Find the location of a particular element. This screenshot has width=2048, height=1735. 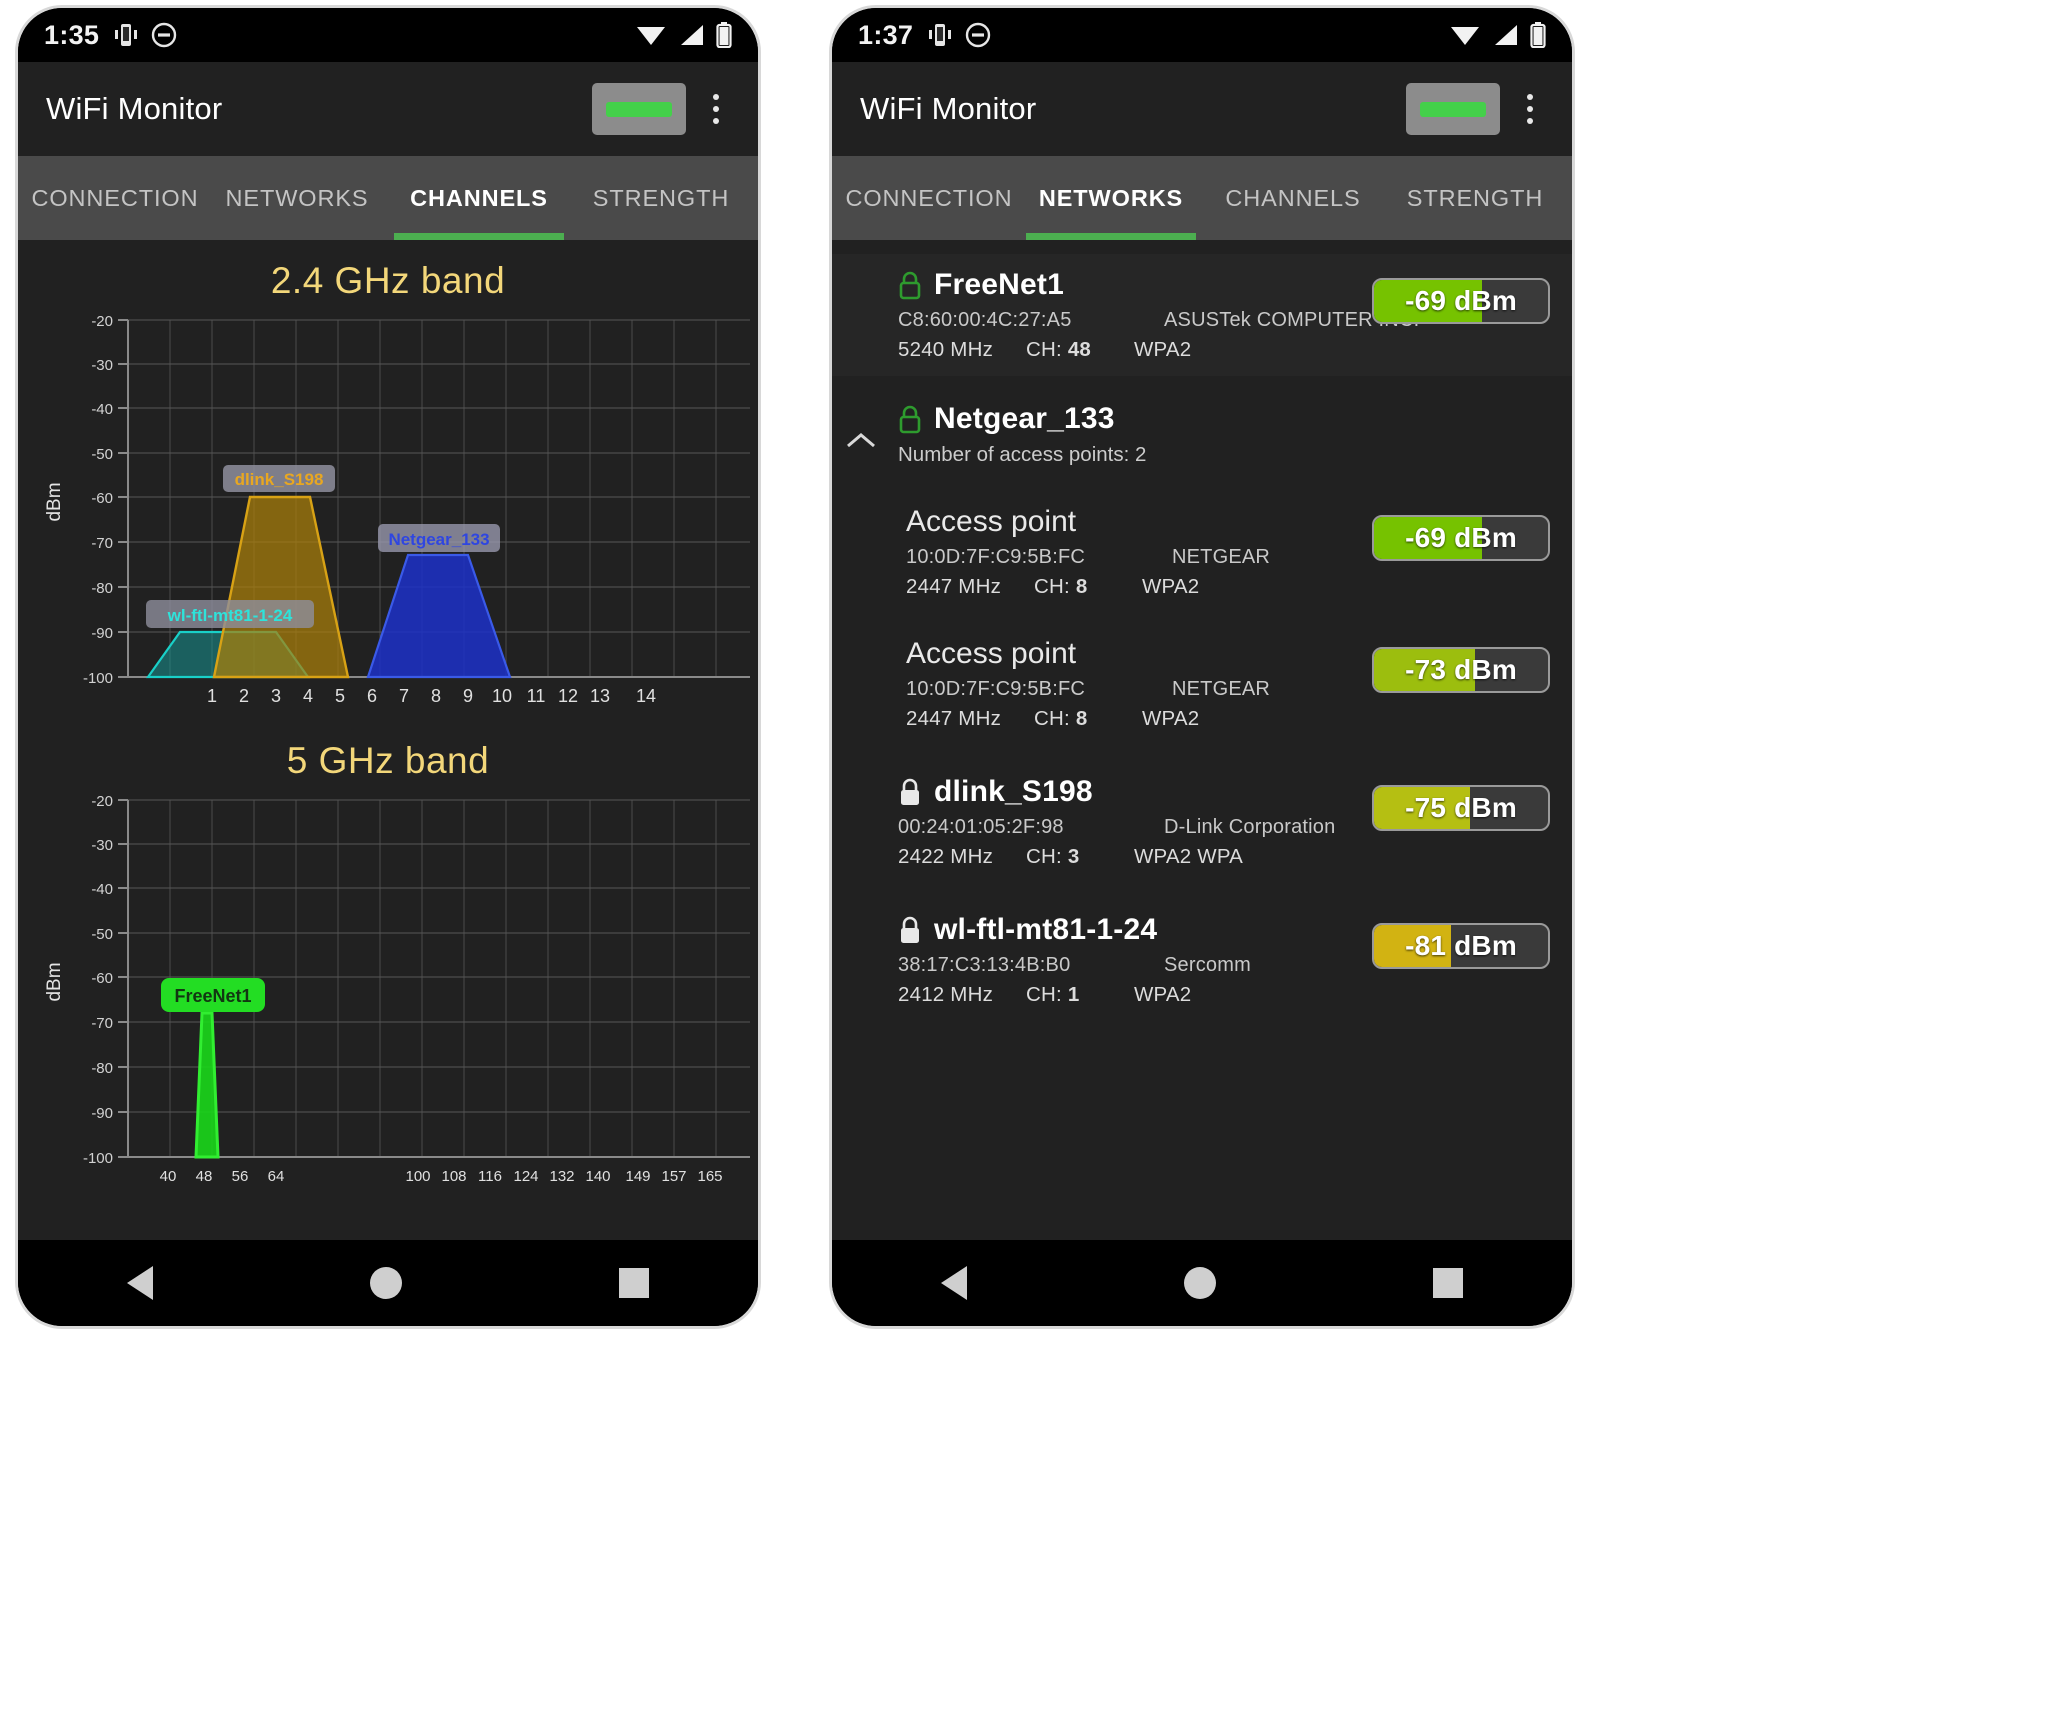

network-freq-channel: 2412 MHz CH: 1 WPA2 is located at coordinates (1127, 995).